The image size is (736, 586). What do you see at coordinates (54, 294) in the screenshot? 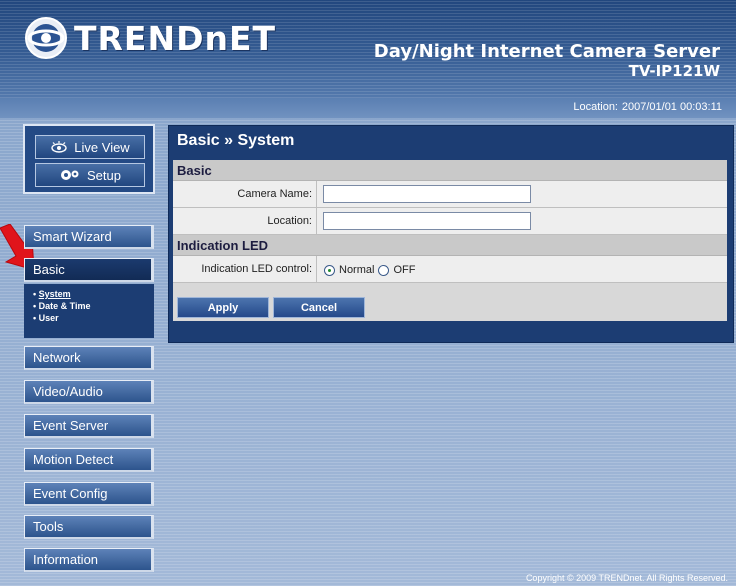
I see `submenu-item-label: System` at bounding box center [54, 294].